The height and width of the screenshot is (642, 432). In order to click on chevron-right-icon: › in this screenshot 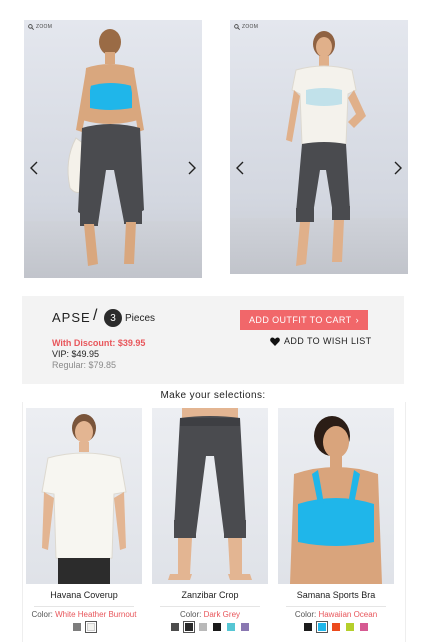, I will do `click(357, 320)`.